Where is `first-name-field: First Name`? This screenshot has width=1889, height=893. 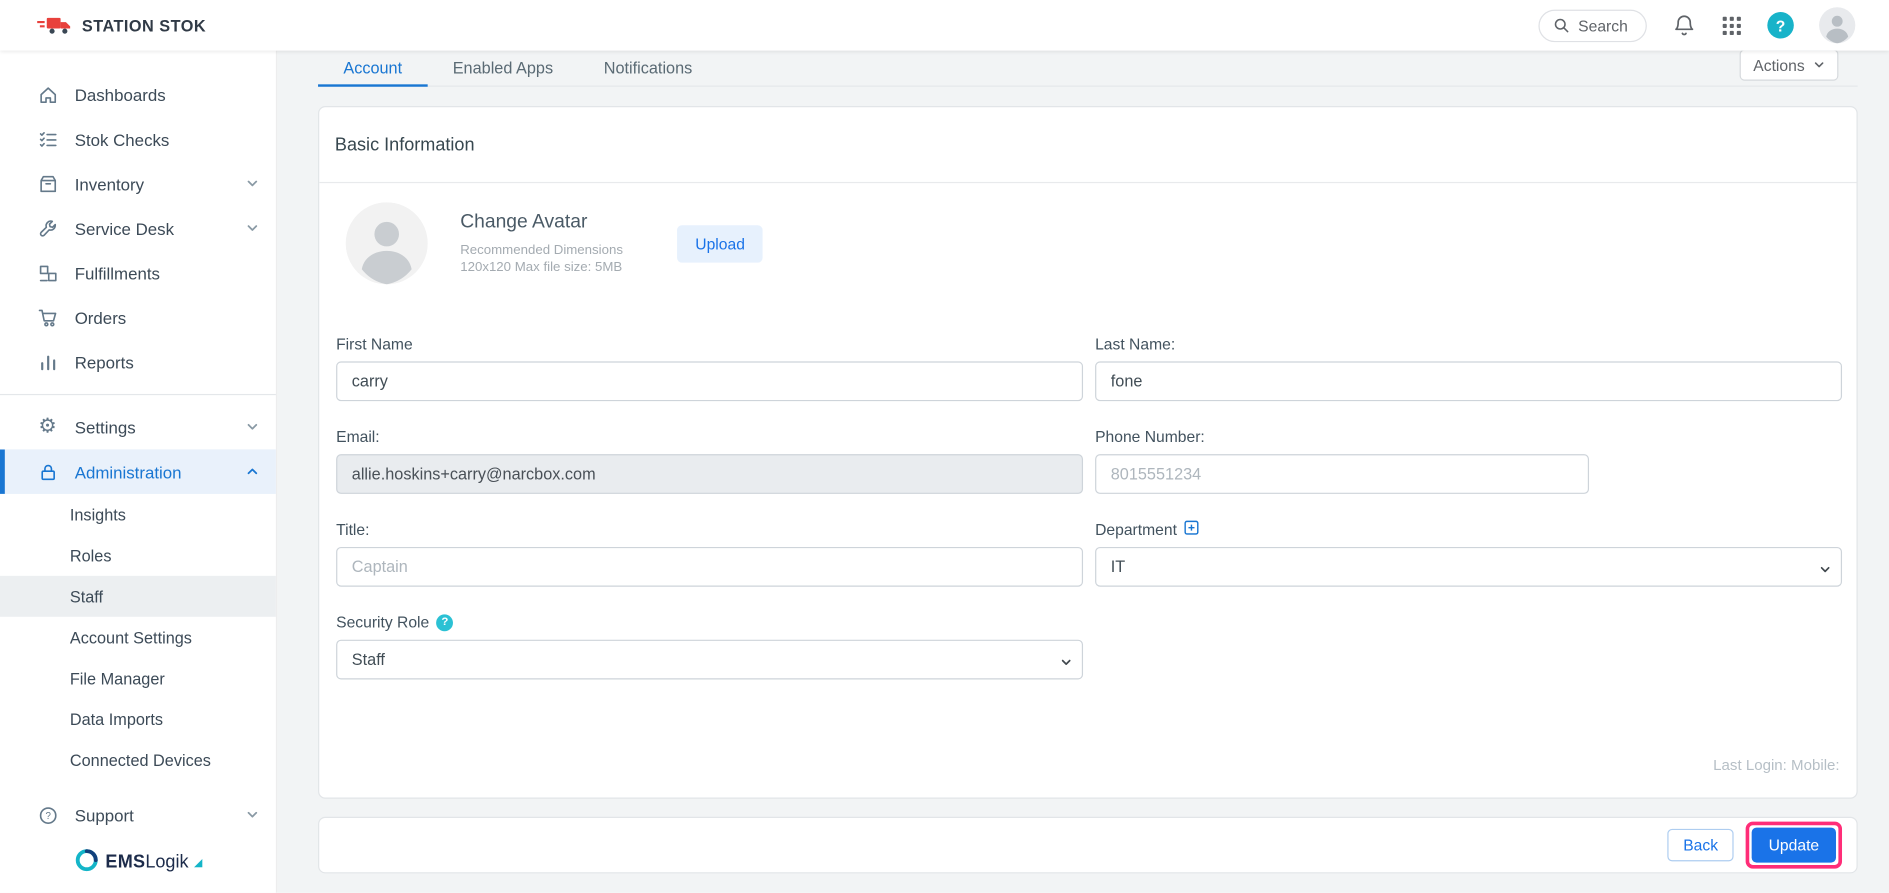
first-name-field: First Name is located at coordinates (710, 368).